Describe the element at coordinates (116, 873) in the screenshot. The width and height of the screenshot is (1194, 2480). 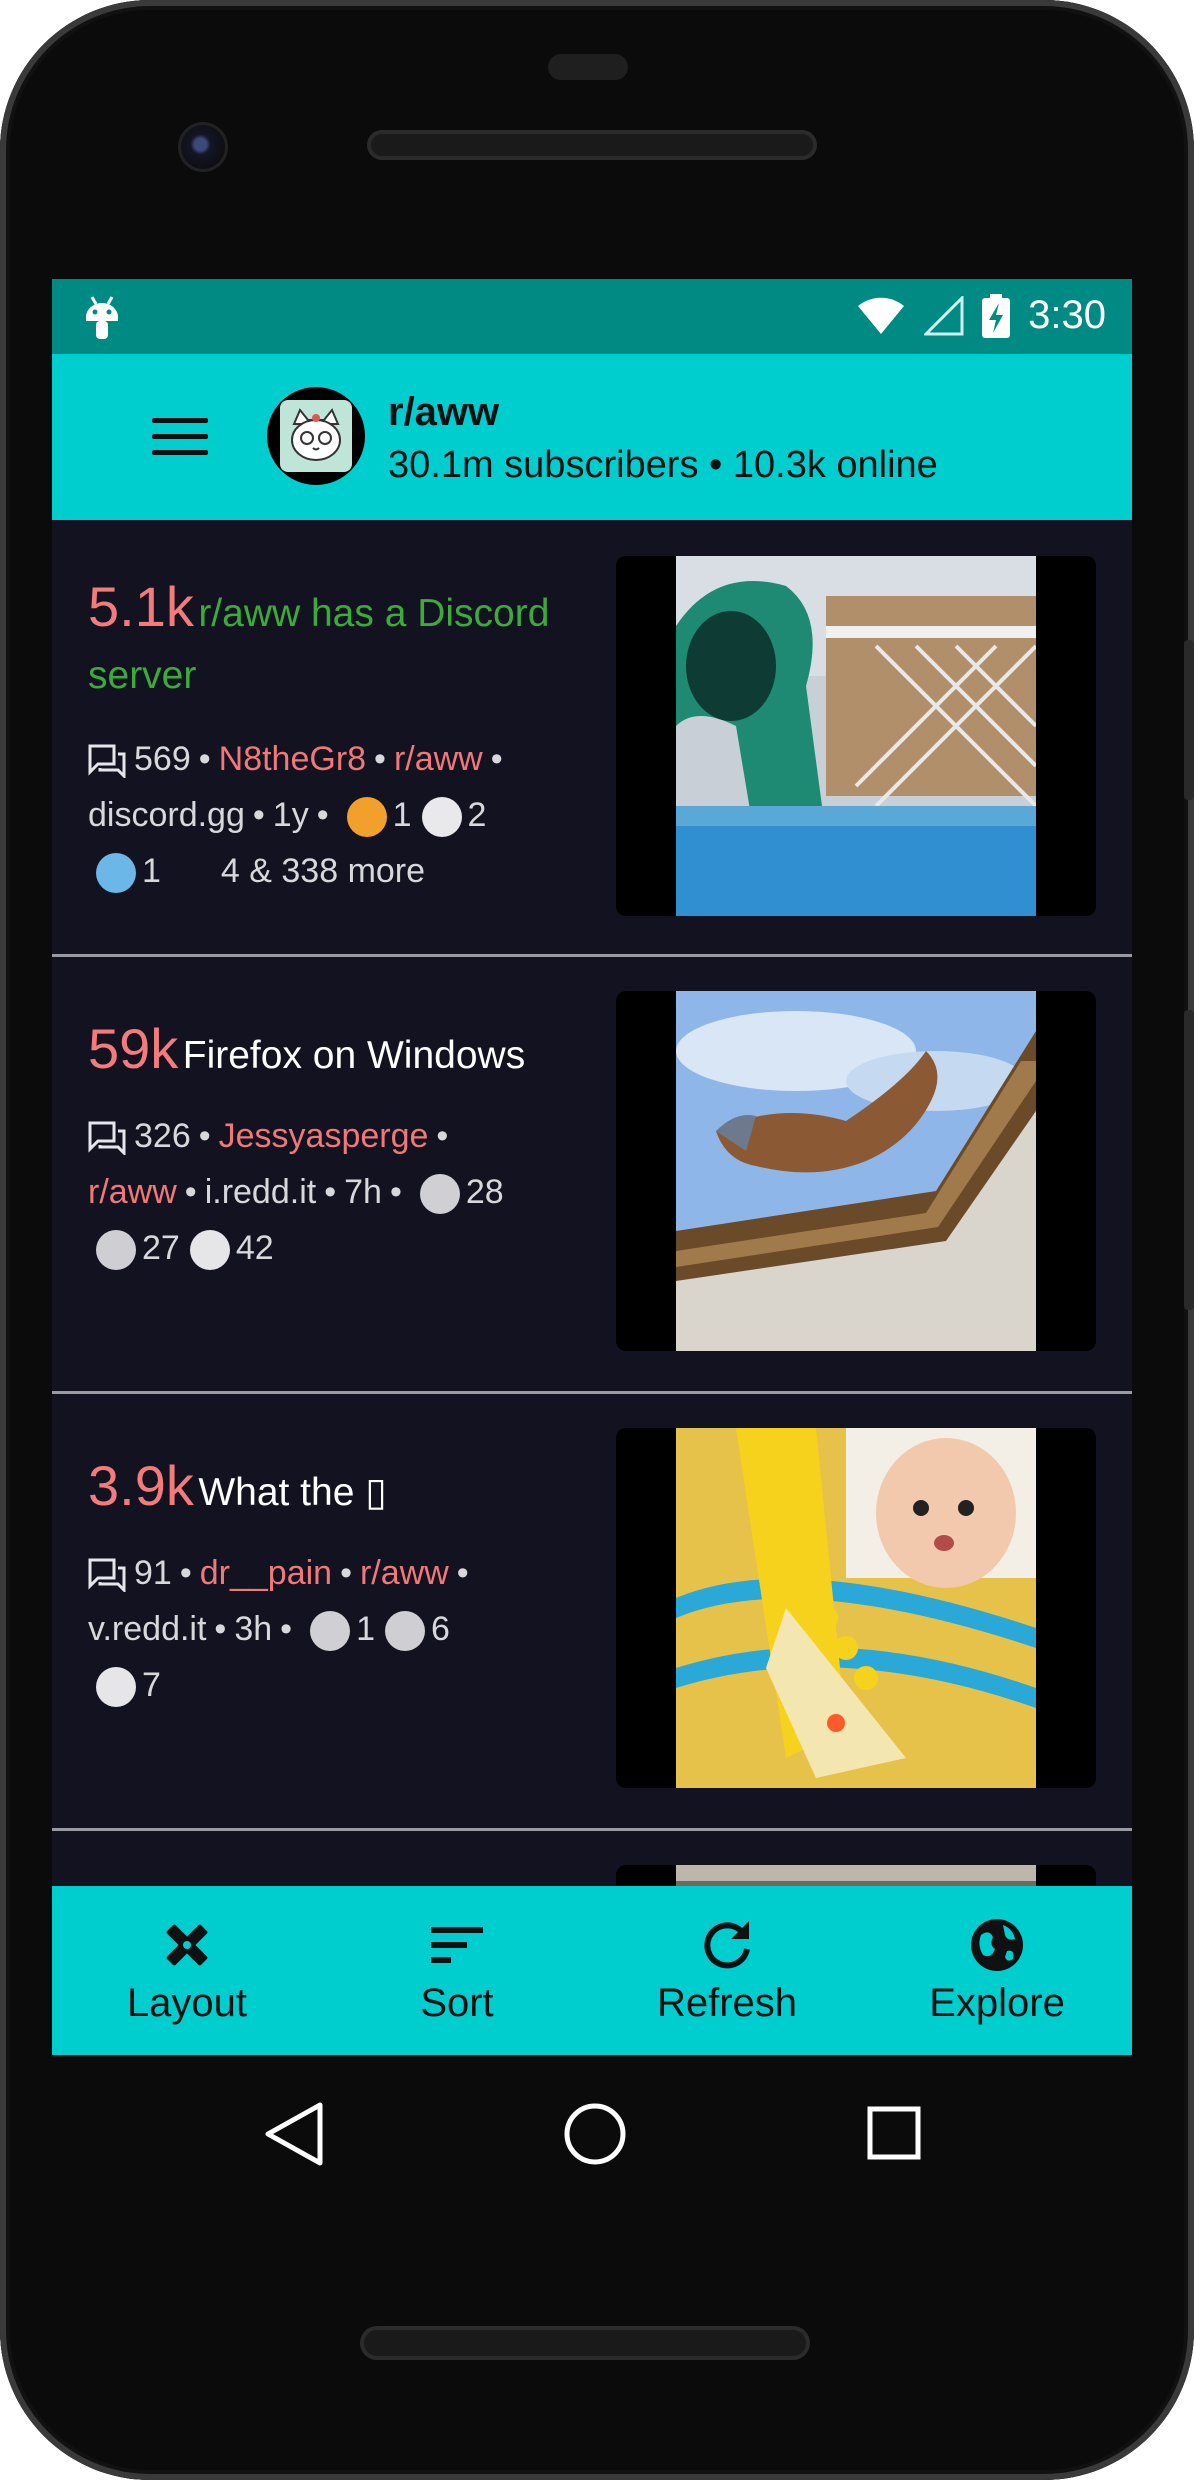
I see `wholesome-award-icon` at that location.